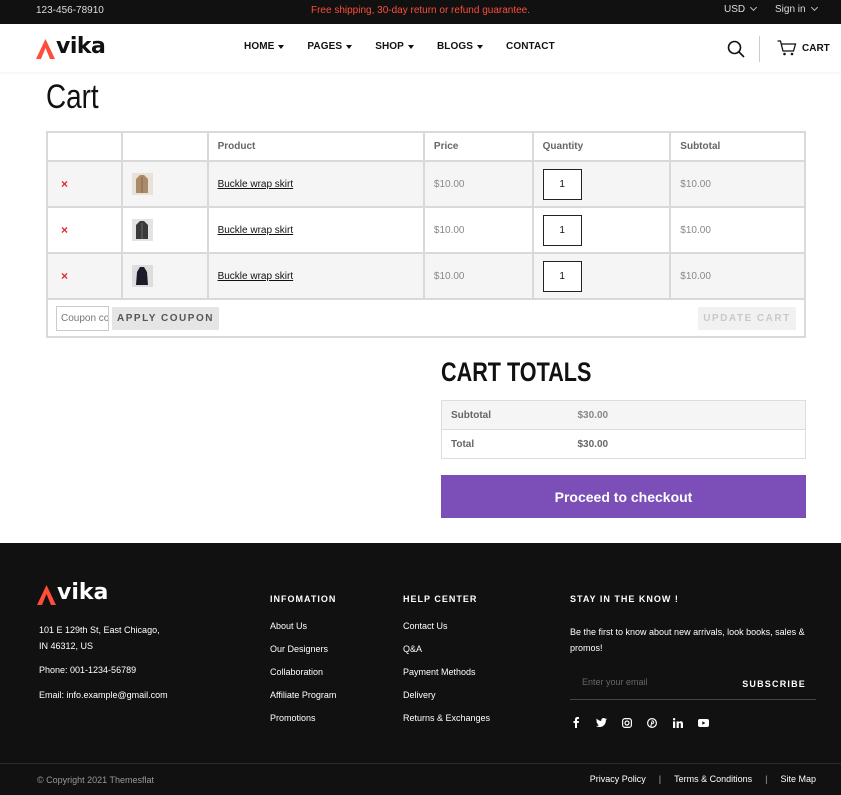 This screenshot has height=795, width=841. I want to click on footer-link-designers: Our Designers, so click(303, 655).